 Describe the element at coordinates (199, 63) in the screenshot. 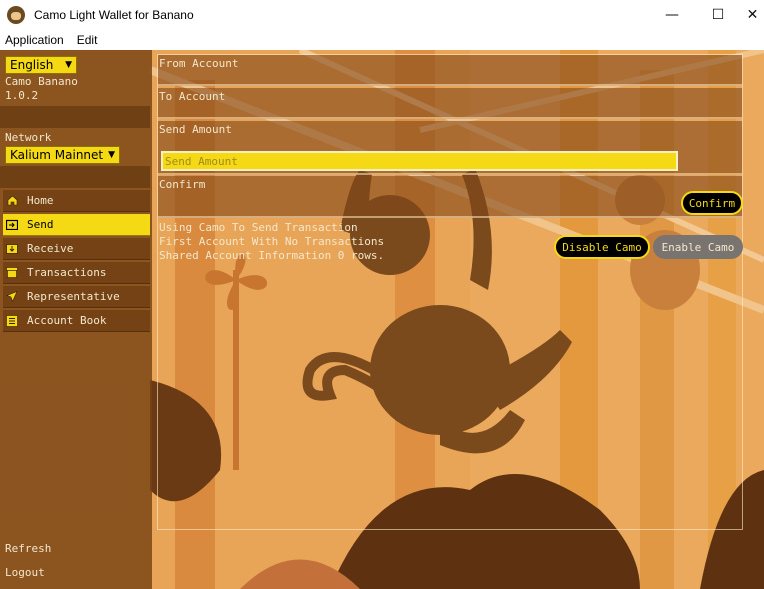

I see `from-account-label: From Account` at that location.